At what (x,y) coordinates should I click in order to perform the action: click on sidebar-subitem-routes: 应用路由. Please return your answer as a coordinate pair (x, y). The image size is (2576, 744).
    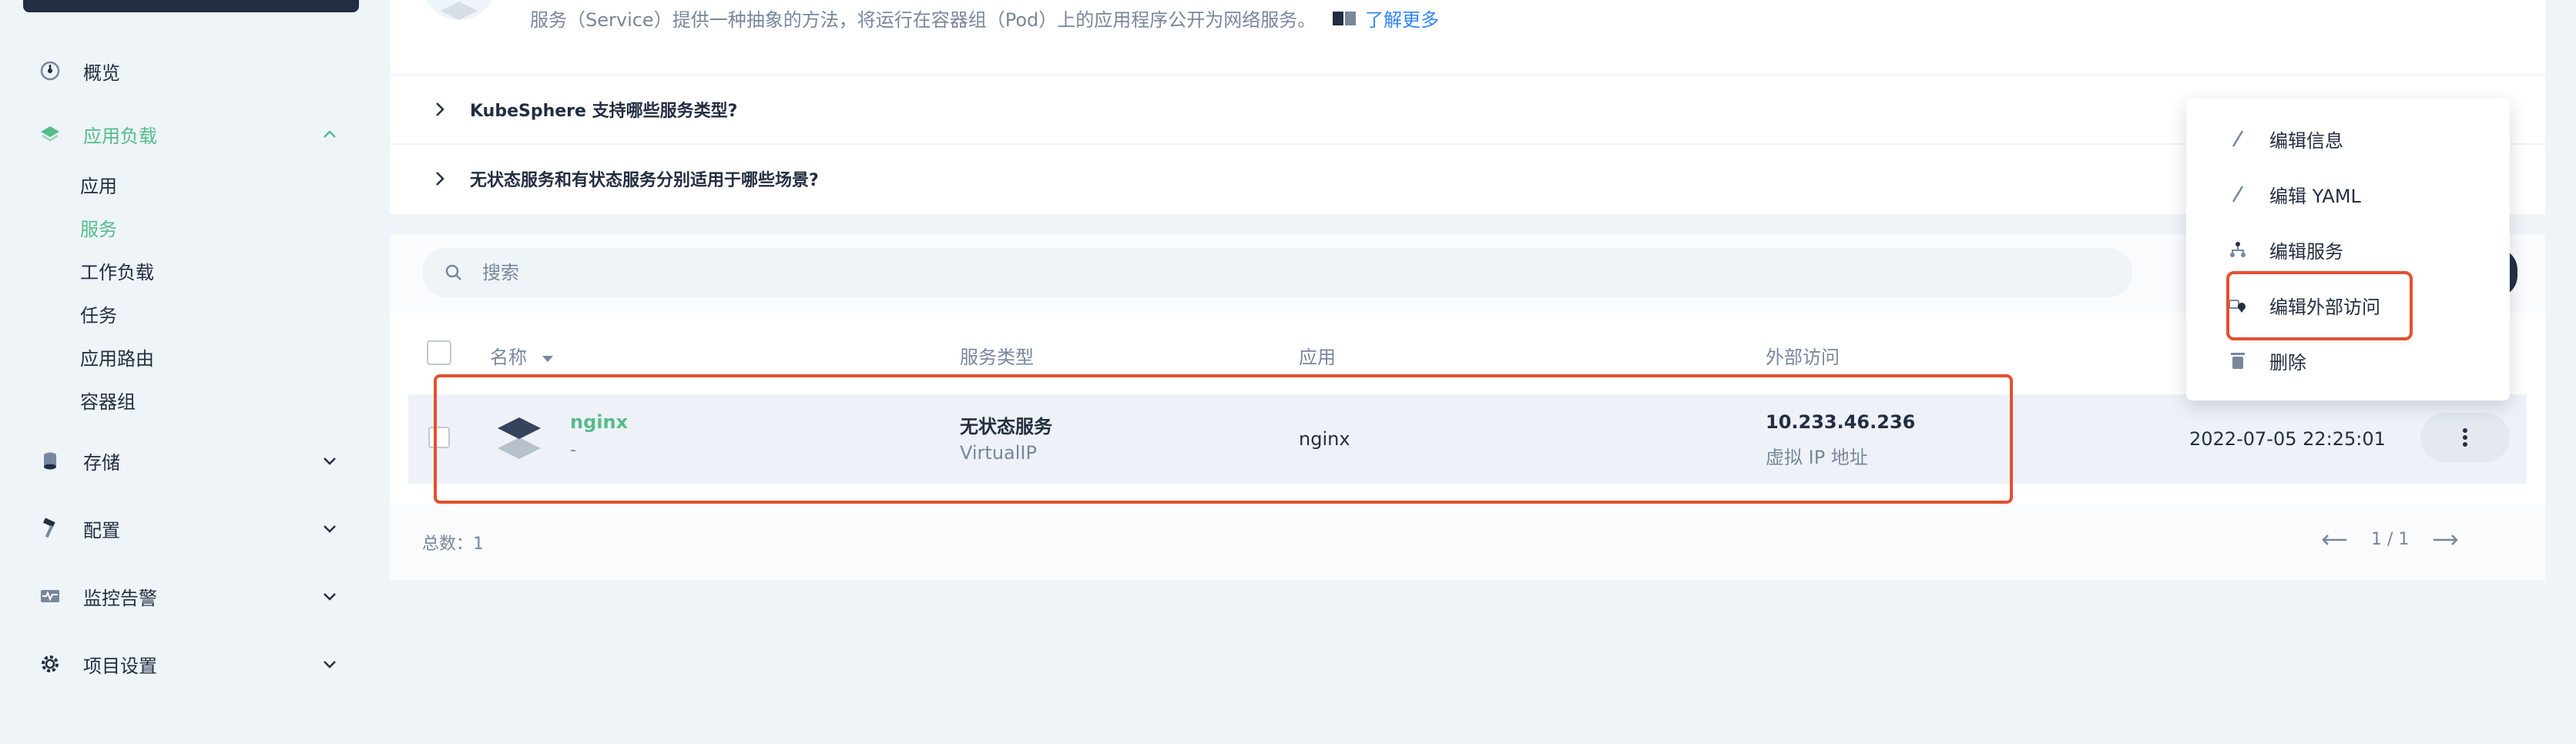
    Looking at the image, I should click on (117, 359).